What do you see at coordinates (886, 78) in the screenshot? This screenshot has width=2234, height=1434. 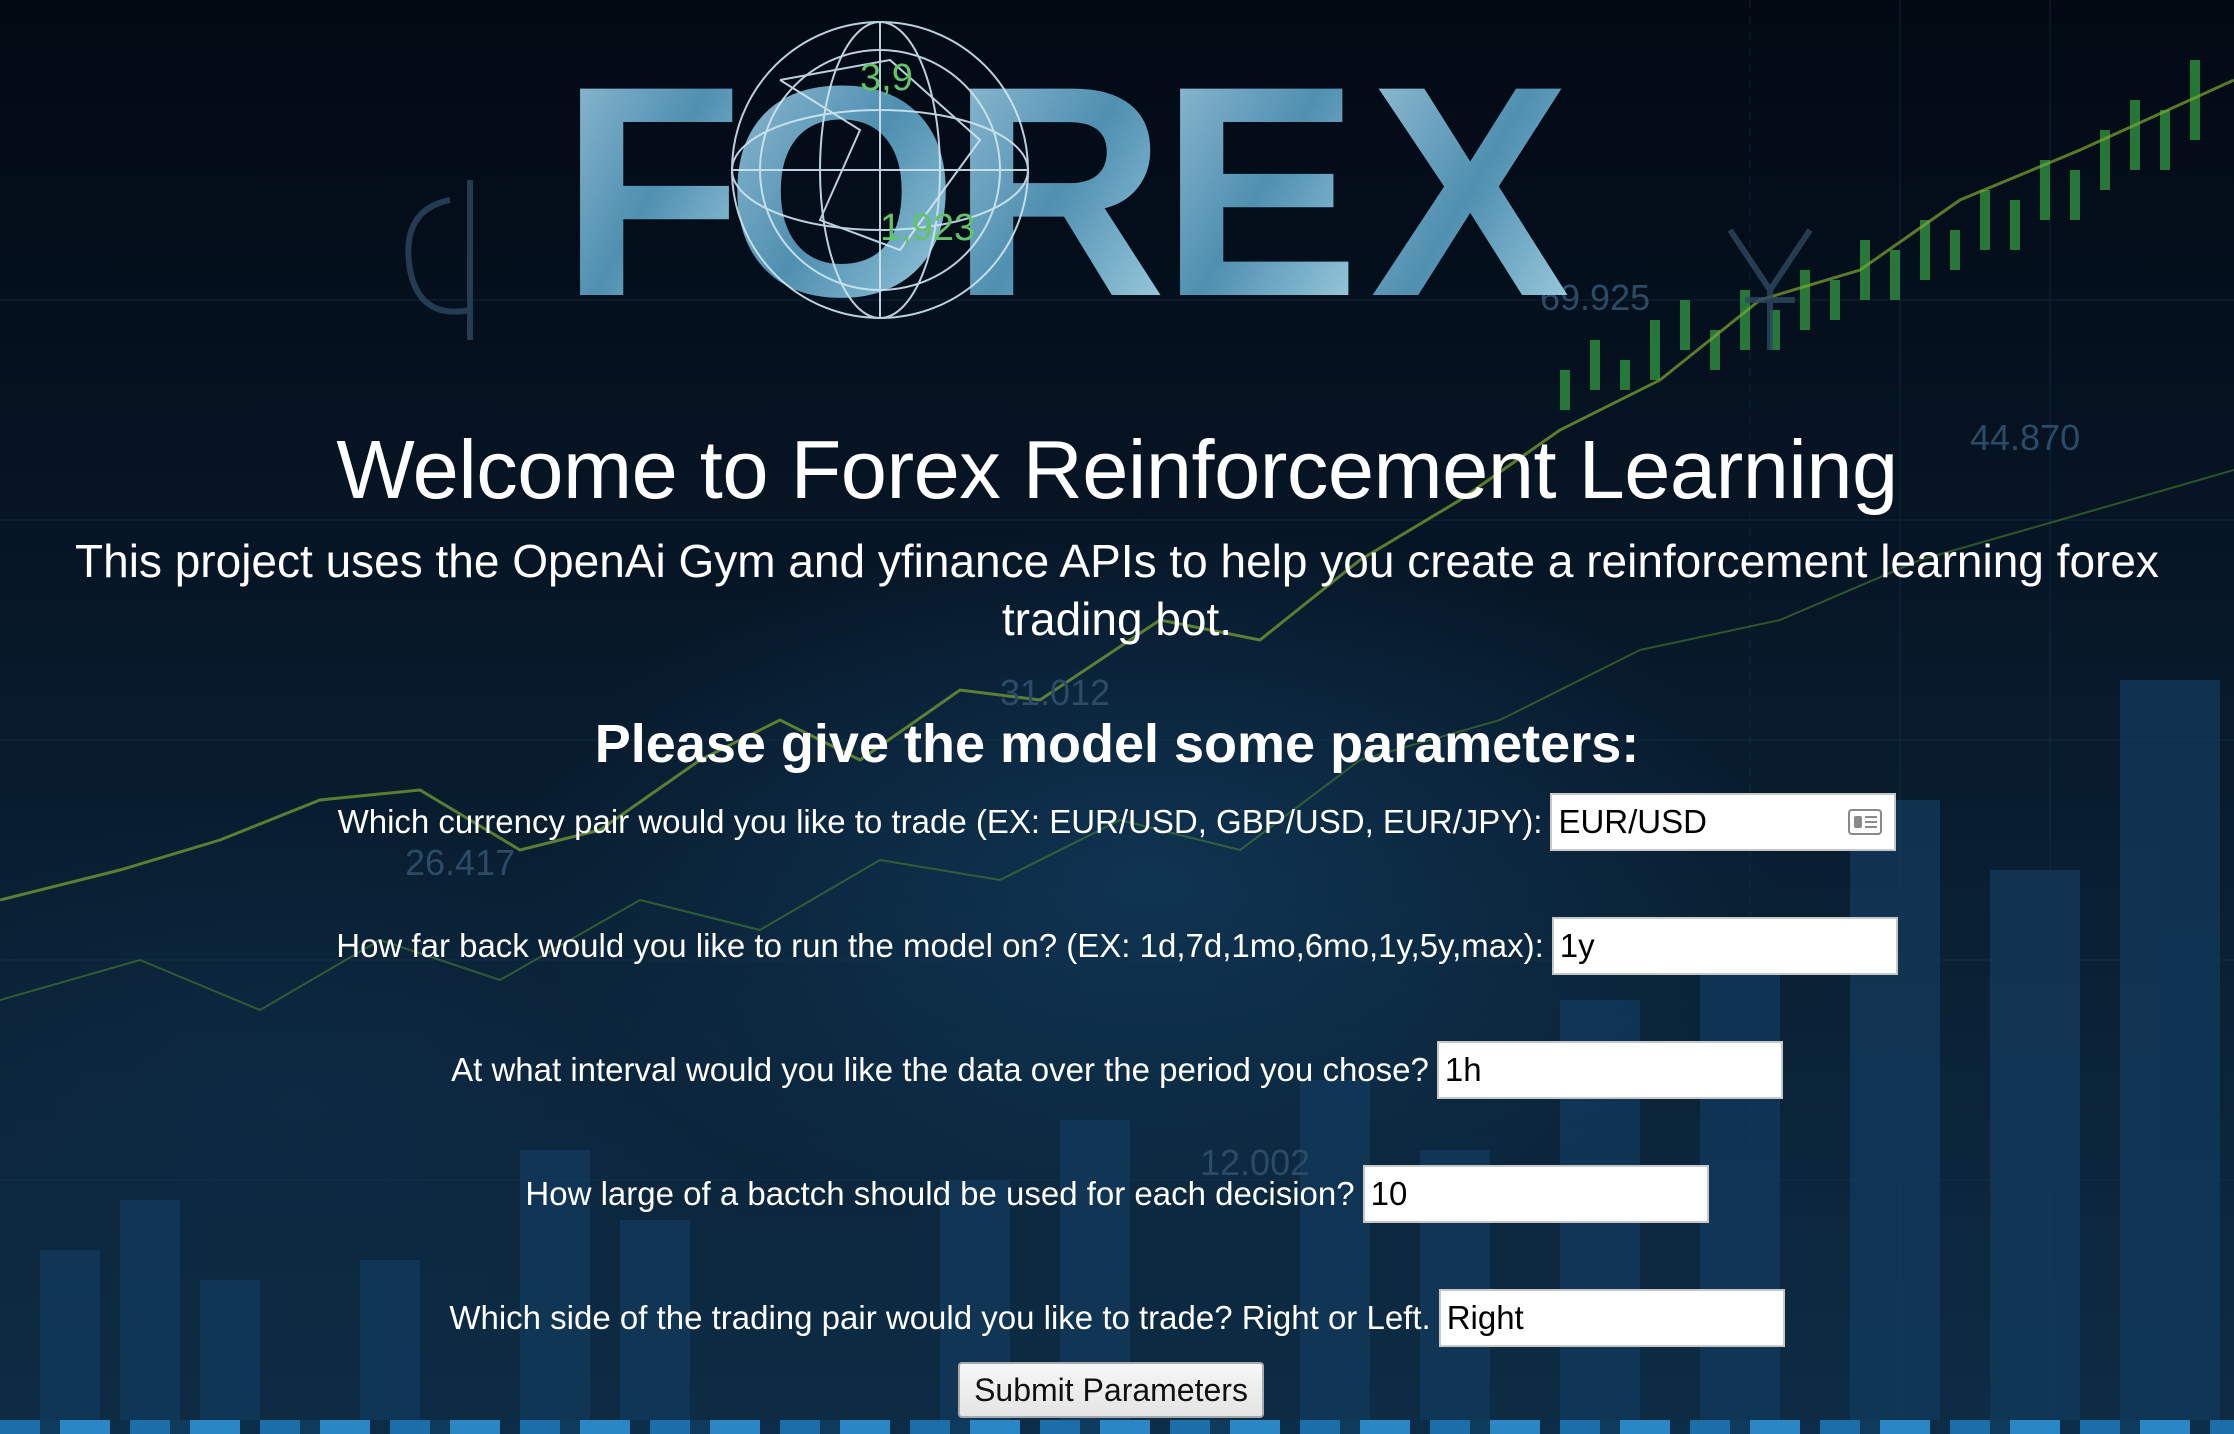 I see `logo-number-1: 3,9` at bounding box center [886, 78].